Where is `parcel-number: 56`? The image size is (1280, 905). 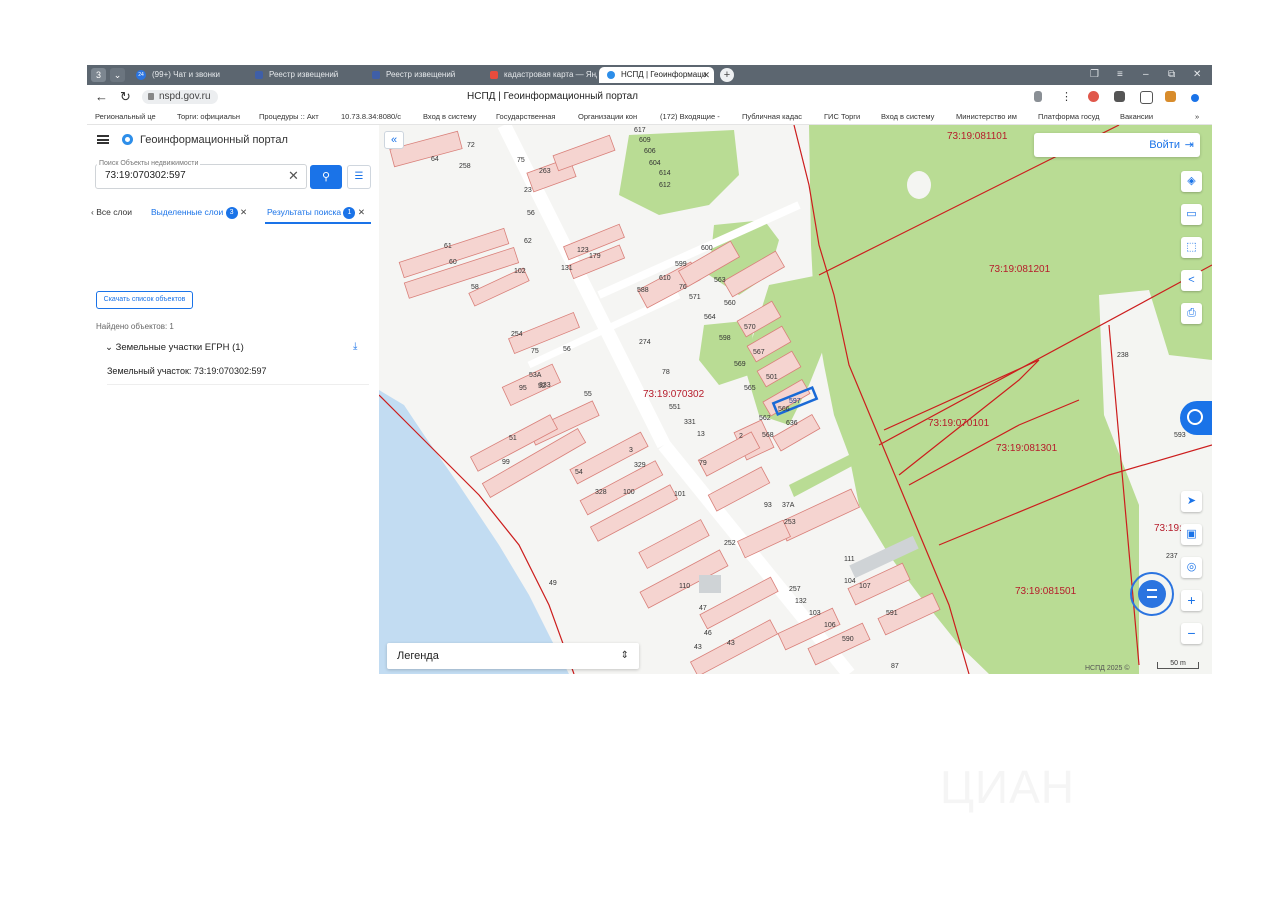 parcel-number: 56 is located at coordinates (531, 213).